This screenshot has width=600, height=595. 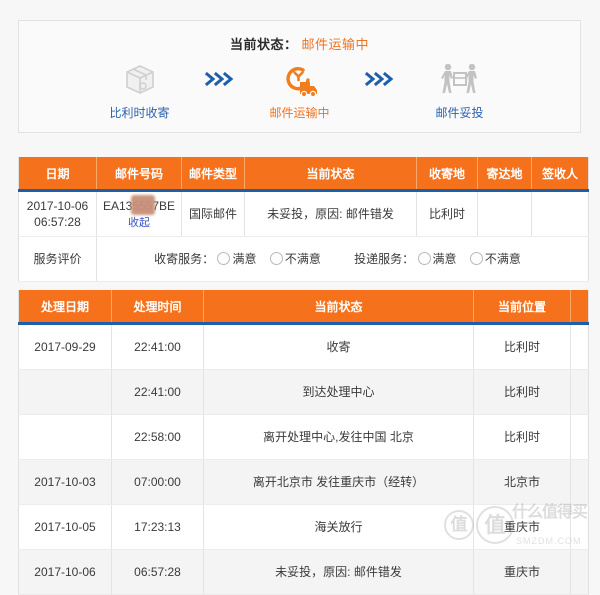 What do you see at coordinates (157, 482) in the screenshot?
I see `cell-process-time: 07:00:00` at bounding box center [157, 482].